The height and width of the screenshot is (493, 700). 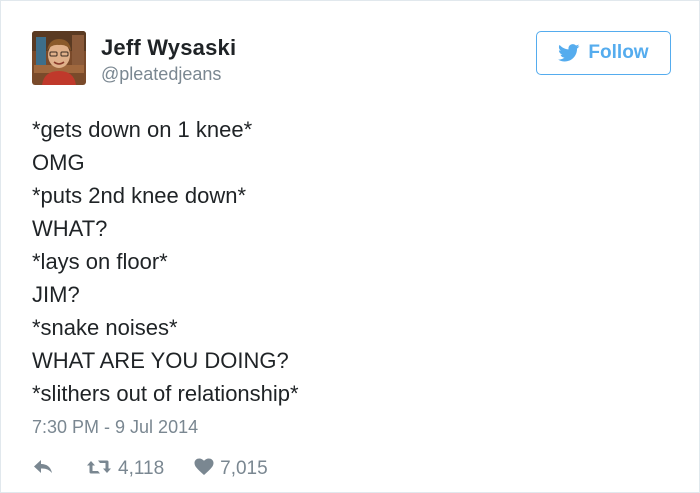 I want to click on tweet-actions: 4,118 7,015, so click(x=150, y=469).